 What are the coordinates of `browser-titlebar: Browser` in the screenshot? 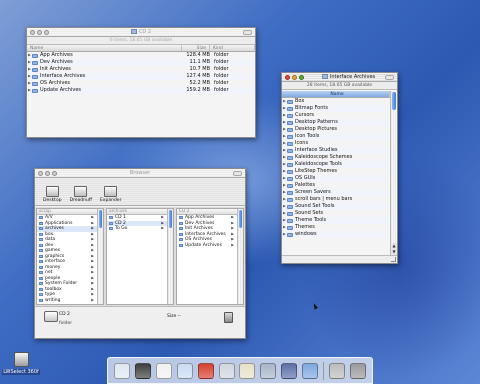 It's located at (140, 173).